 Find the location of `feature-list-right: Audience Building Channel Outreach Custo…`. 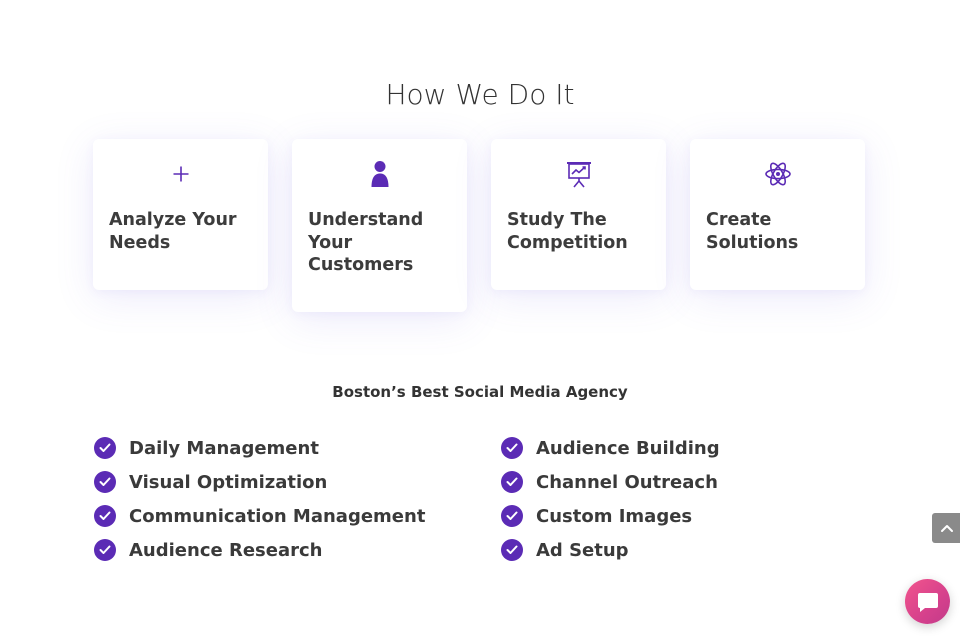

feature-list-right: Audience Building Channel Outreach Custo… is located at coordinates (610, 499).